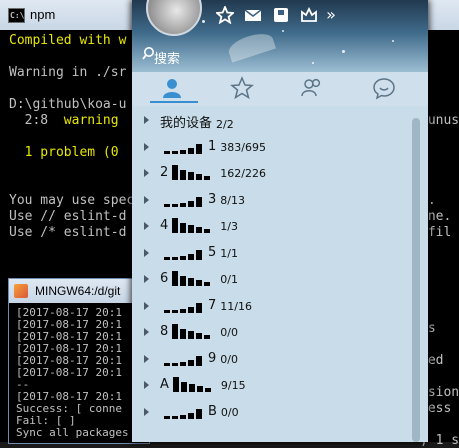 The width and height of the screenshot is (459, 448). What do you see at coordinates (270, 307) in the screenshot?
I see `group-row: 7 11/16` at bounding box center [270, 307].